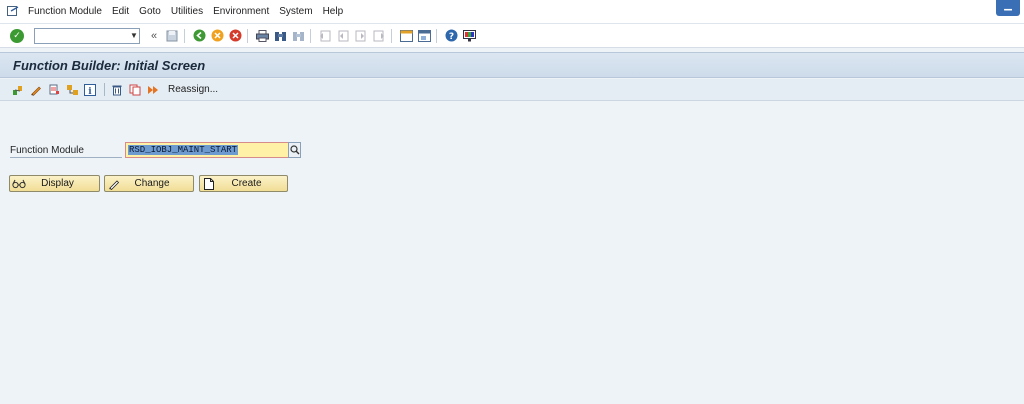 This screenshot has width=1024, height=404. What do you see at coordinates (406, 36) in the screenshot?
I see `new-session-icon` at bounding box center [406, 36].